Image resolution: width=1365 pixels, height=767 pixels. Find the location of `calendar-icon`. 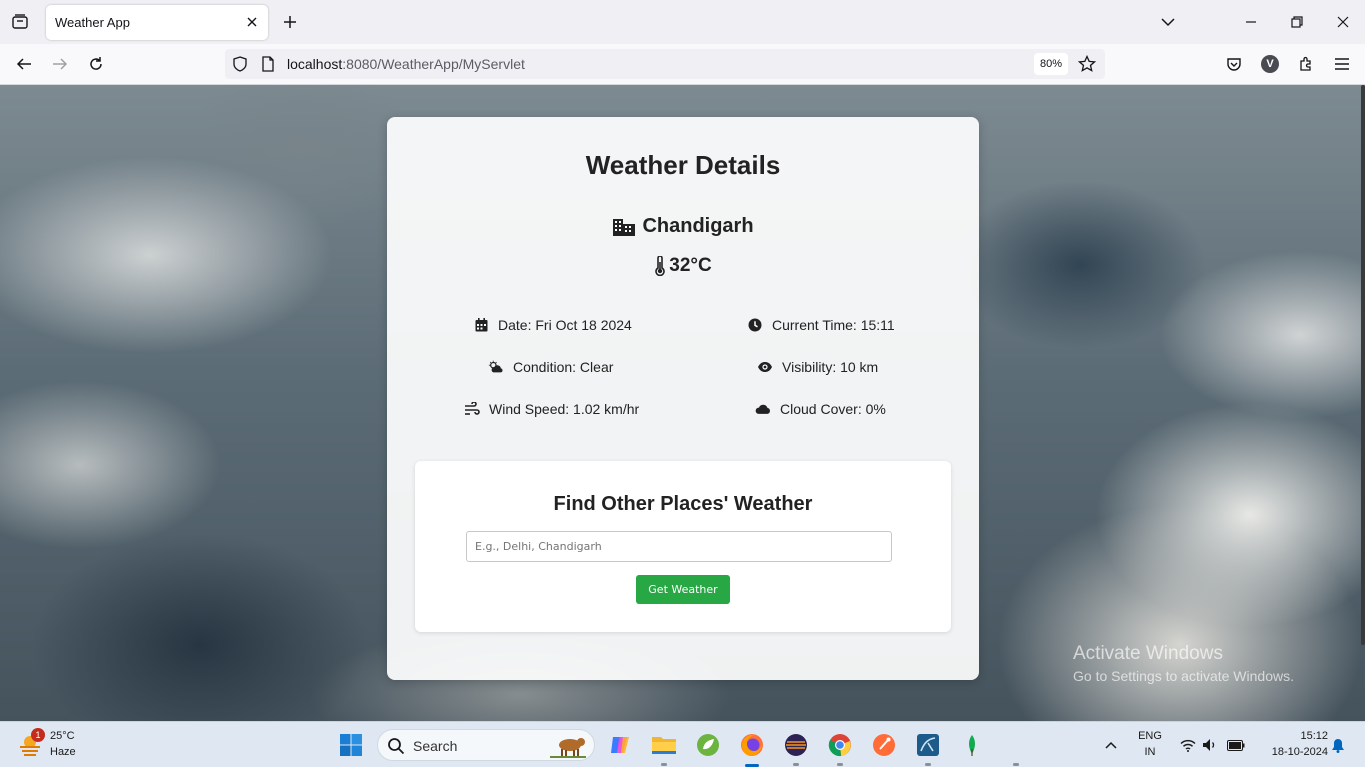

calendar-icon is located at coordinates (481, 325).